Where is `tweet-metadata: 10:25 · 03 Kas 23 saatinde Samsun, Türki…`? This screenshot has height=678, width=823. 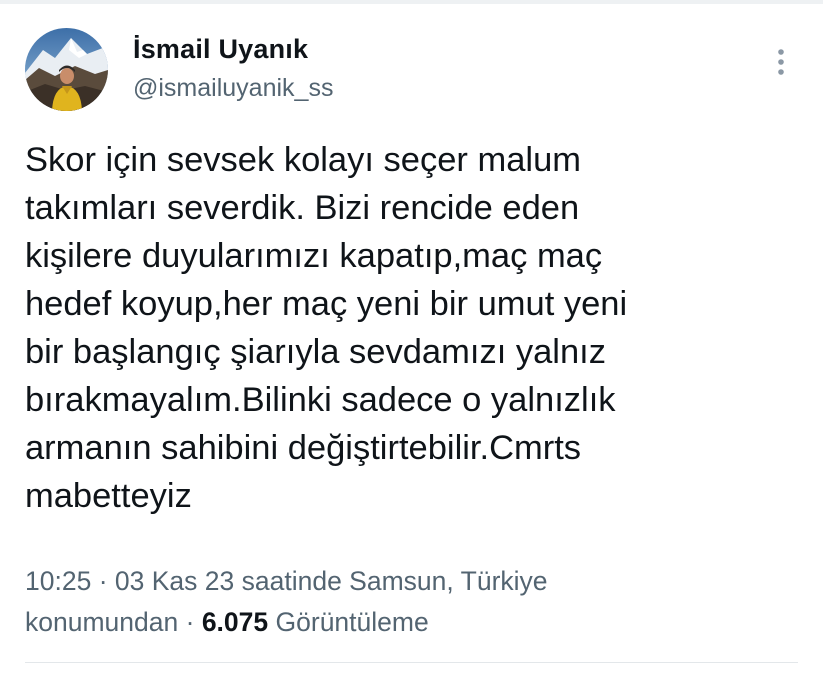
tweet-metadata: 10:25 · 03 Kas 23 saatinde Samsun, Türki… is located at coordinates (405, 602).